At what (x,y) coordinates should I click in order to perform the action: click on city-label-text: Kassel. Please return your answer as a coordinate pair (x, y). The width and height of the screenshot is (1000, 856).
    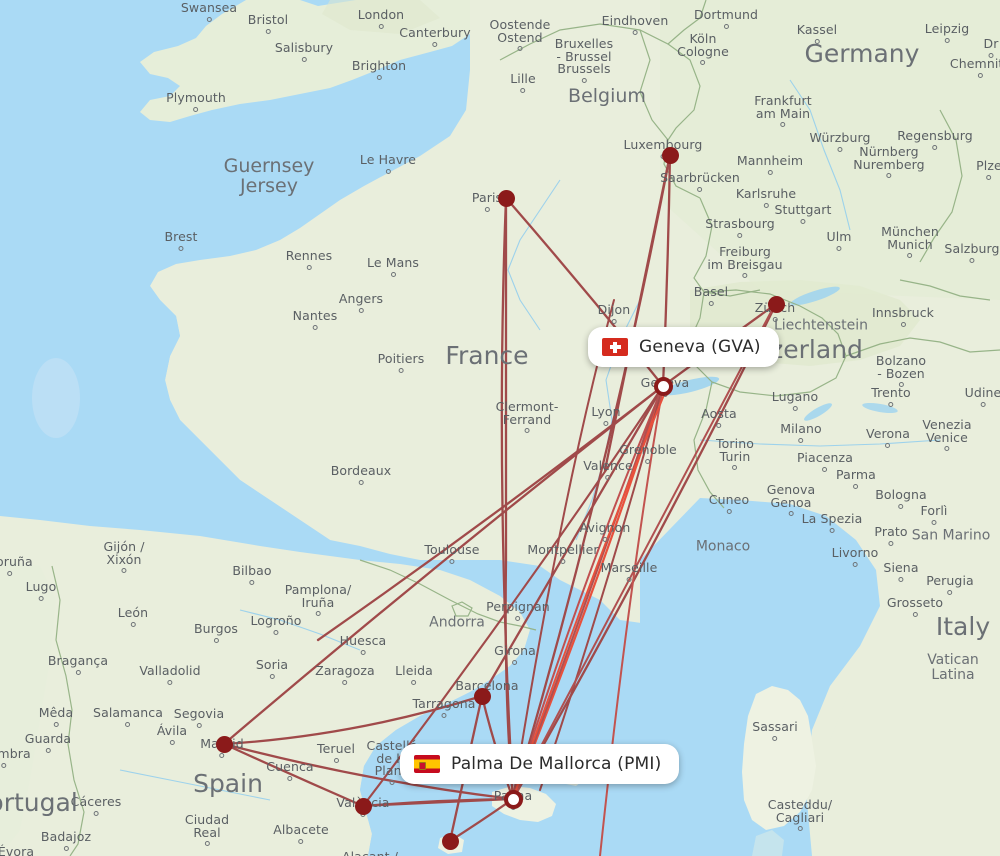
    Looking at the image, I should click on (817, 29).